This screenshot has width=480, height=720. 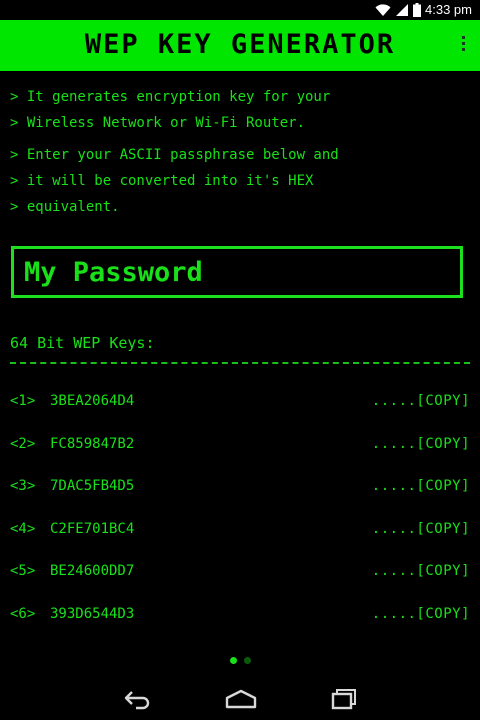 What do you see at coordinates (448, 9) in the screenshot?
I see `status-time: 4:33 pm` at bounding box center [448, 9].